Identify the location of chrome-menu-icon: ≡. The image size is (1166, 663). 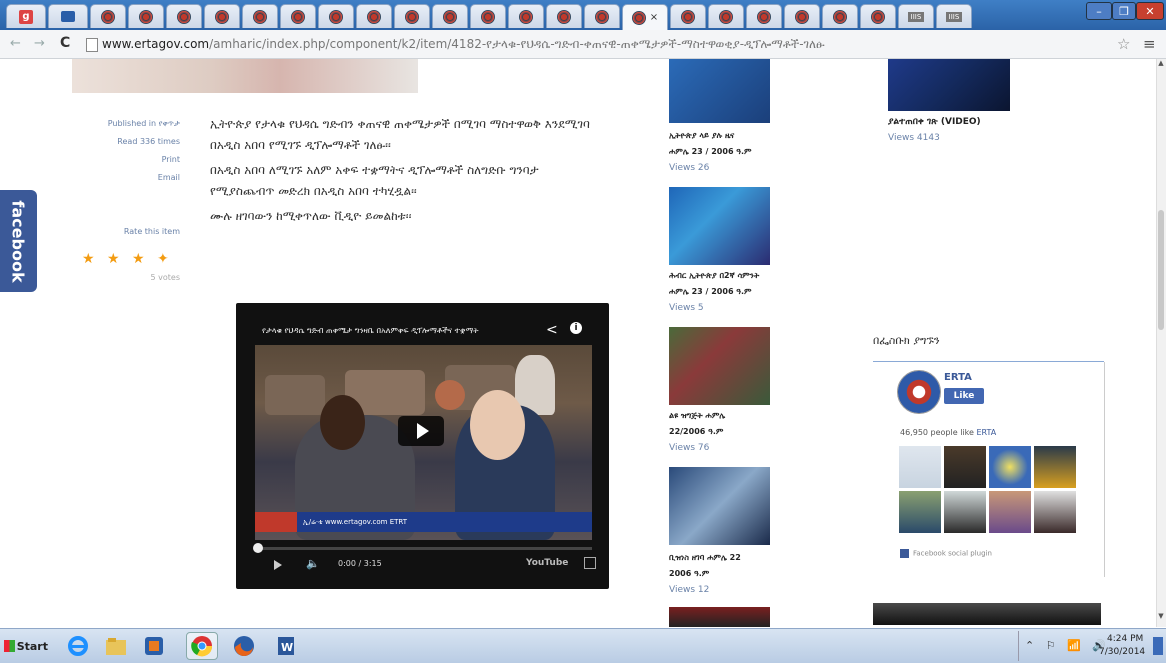
(1149, 44).